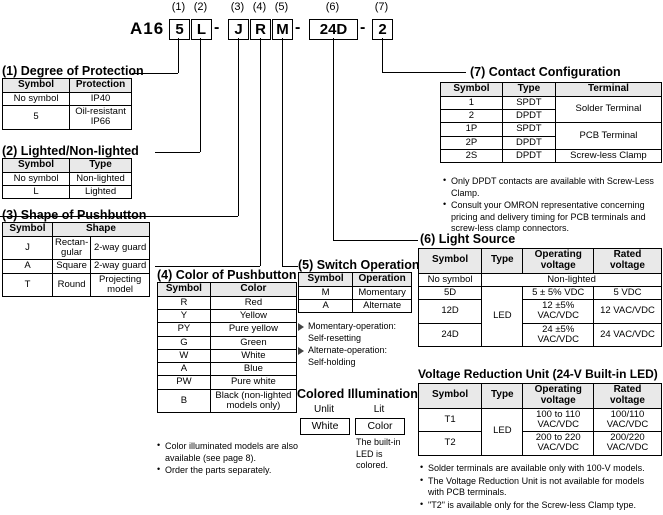 The width and height of the screenshot is (663, 515). I want to click on part-number-segment-2: L, so click(201, 29).